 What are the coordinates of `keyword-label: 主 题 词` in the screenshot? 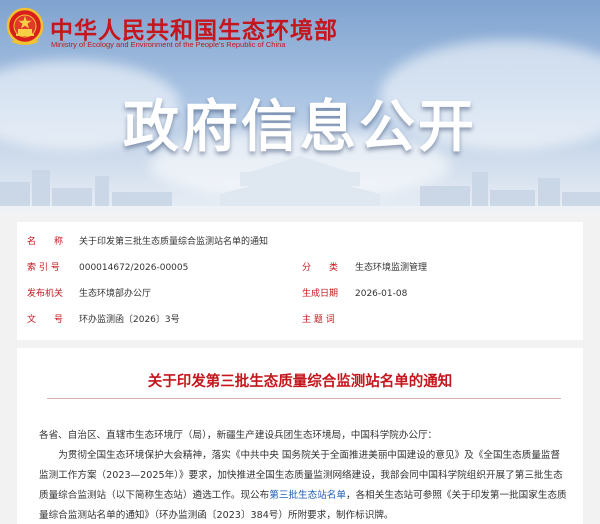 It's located at (318, 320).